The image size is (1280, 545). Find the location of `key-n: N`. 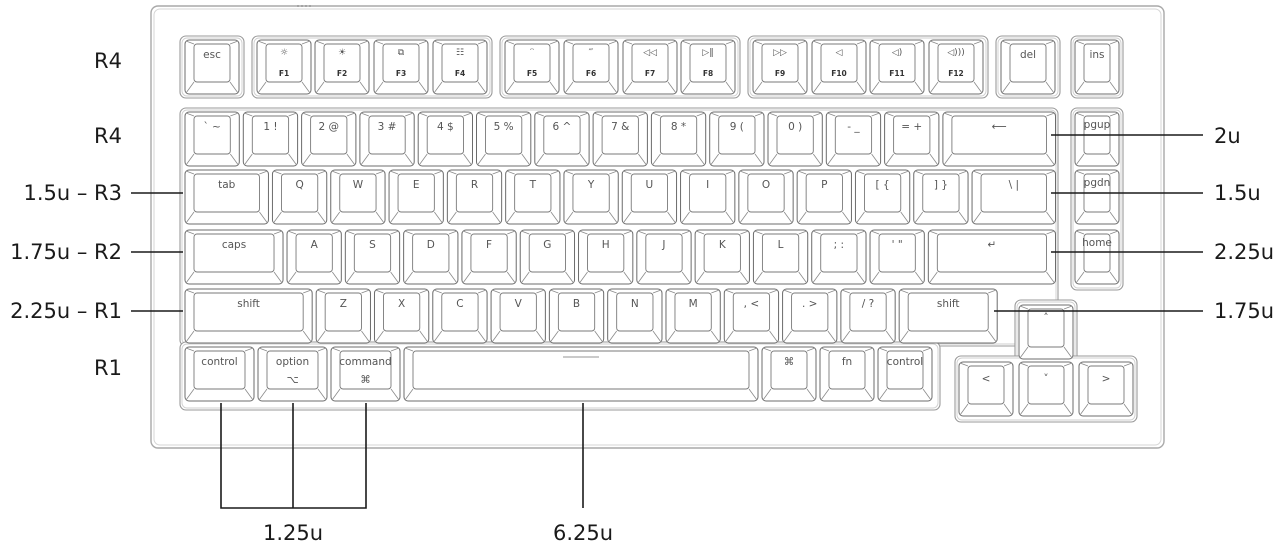

key-n: N is located at coordinates (635, 316).